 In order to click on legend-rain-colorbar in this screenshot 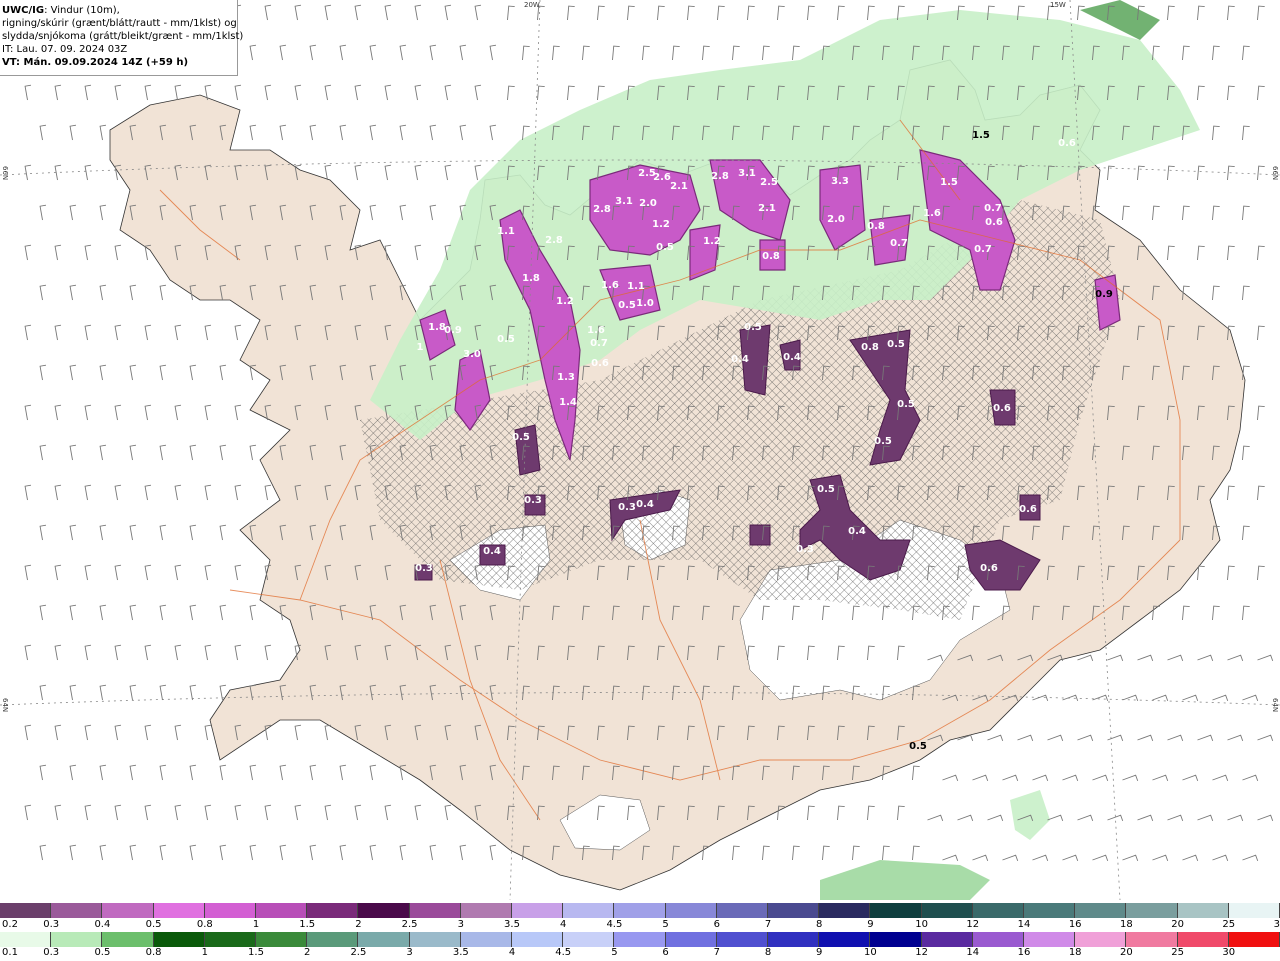, I will do `click(640, 939)`.